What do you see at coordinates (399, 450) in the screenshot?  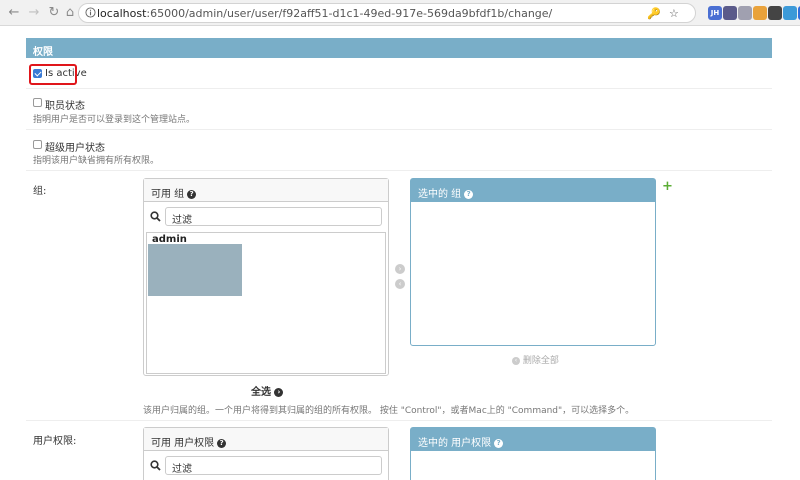 I see `user-permissions-row: 用户权限:` at bounding box center [399, 450].